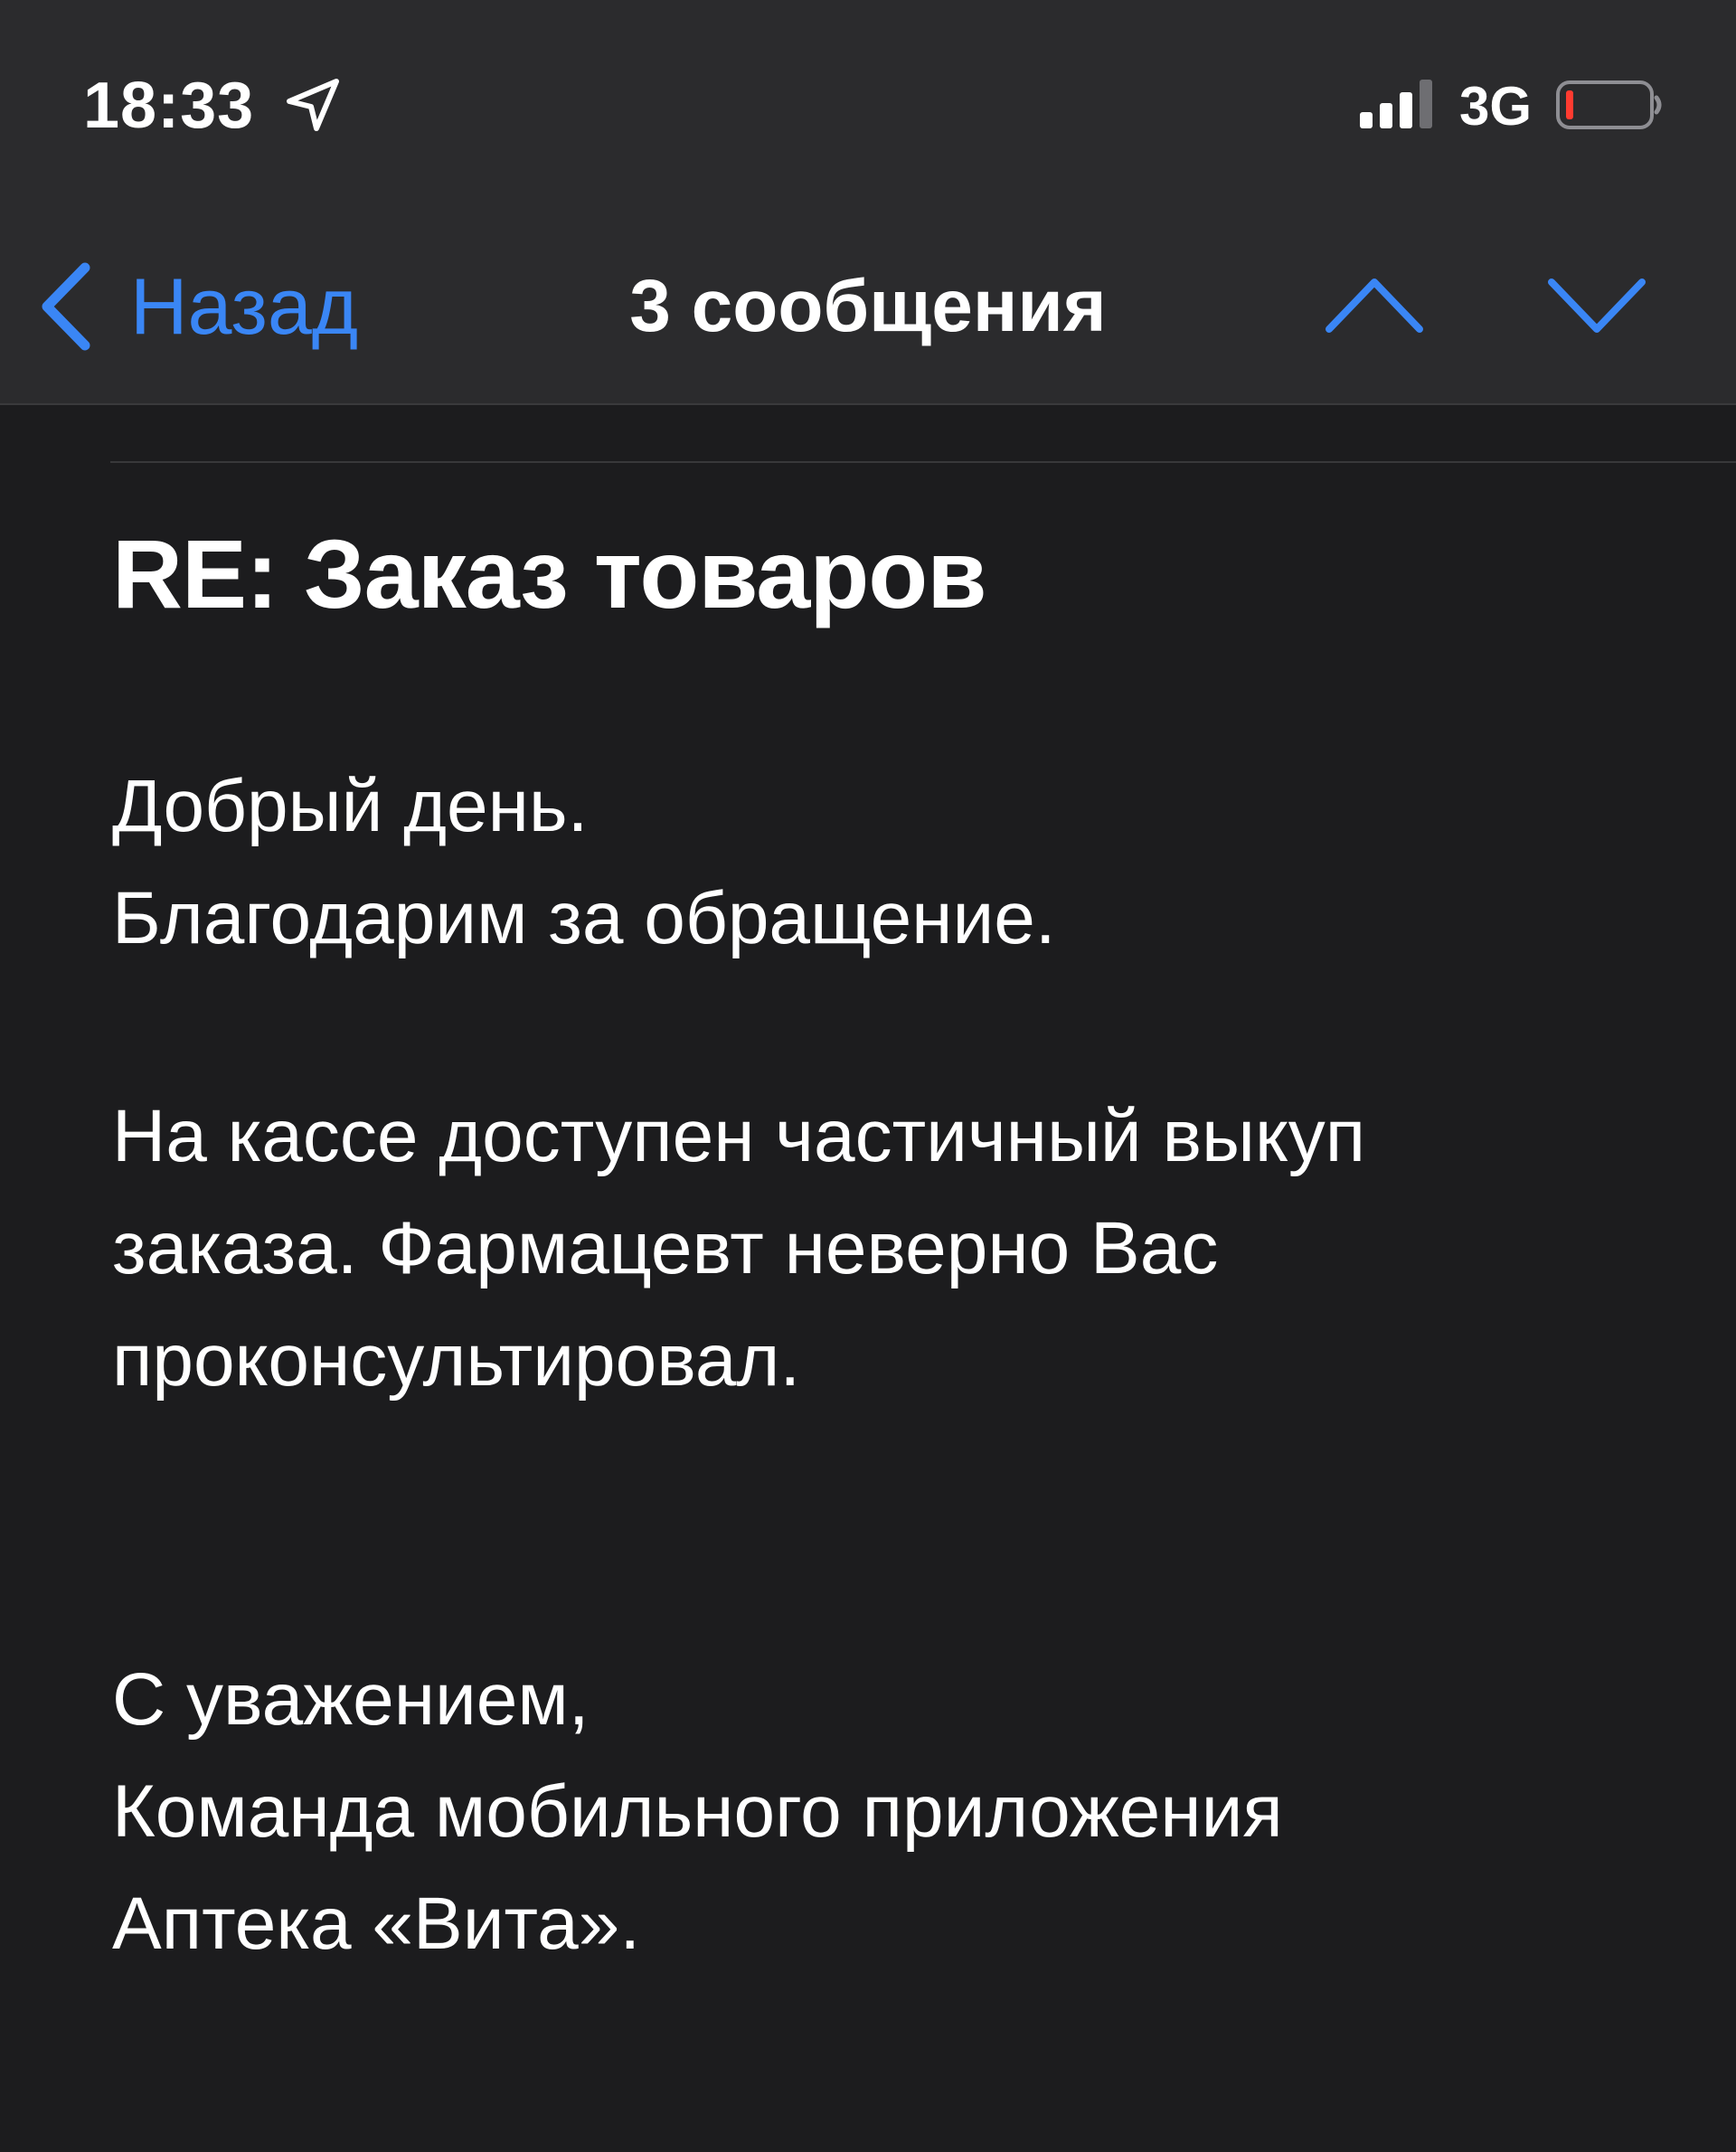 The width and height of the screenshot is (1736, 2152). What do you see at coordinates (1375, 306) in the screenshot?
I see `previous-message-chevron-up-icon` at bounding box center [1375, 306].